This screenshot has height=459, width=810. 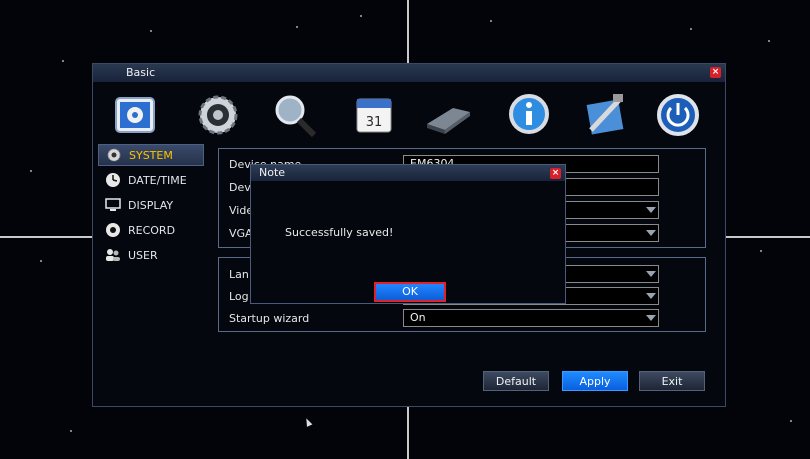 I want to click on default-button: Default, so click(x=516, y=381).